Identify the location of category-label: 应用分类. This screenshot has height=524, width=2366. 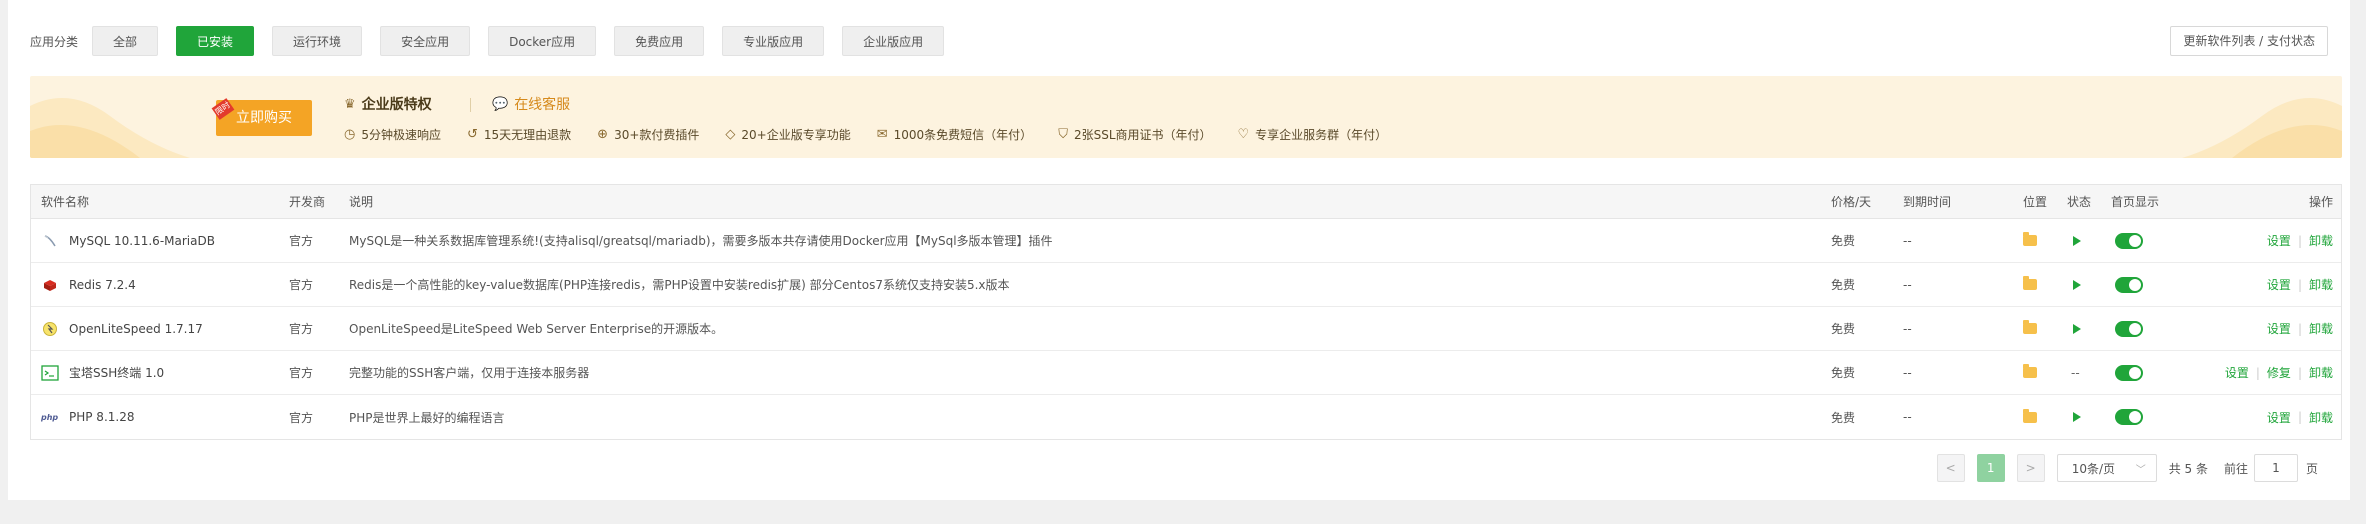
(54, 41).